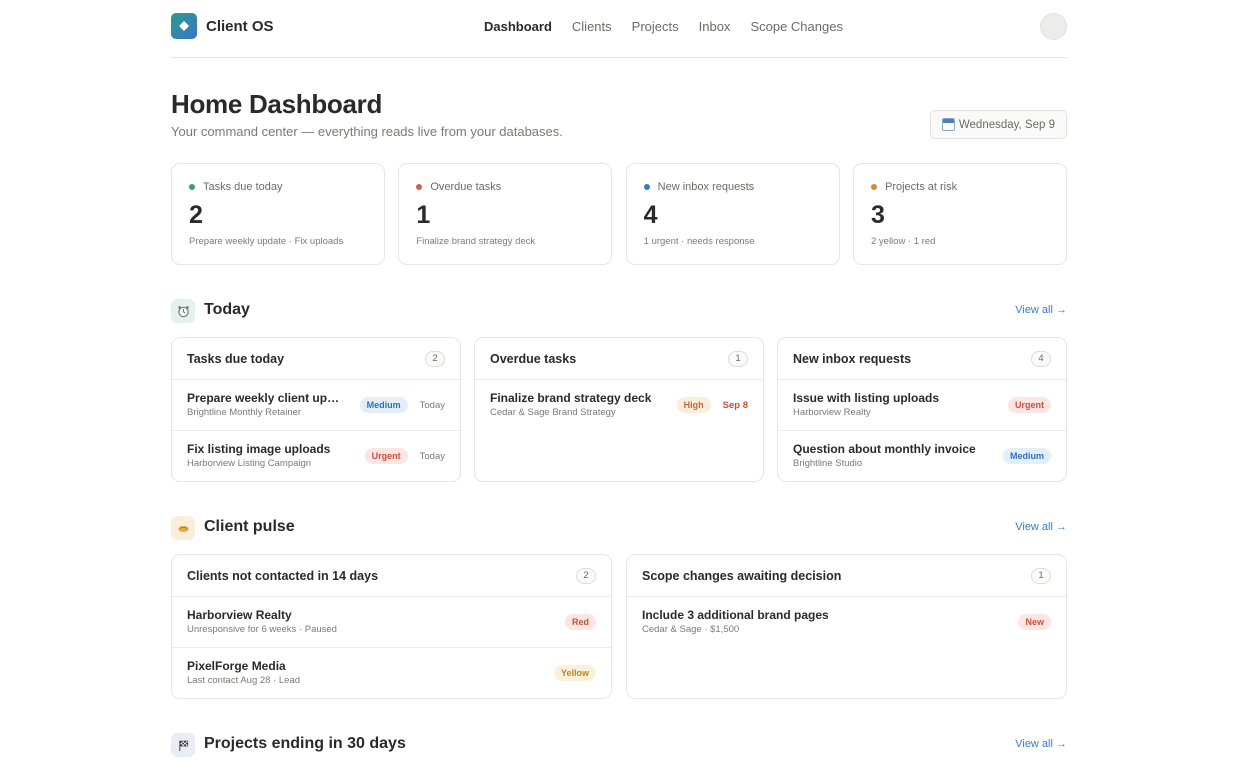 Image resolution: width=1237 pixels, height=773 pixels. I want to click on stat-value: 3, so click(877, 215).